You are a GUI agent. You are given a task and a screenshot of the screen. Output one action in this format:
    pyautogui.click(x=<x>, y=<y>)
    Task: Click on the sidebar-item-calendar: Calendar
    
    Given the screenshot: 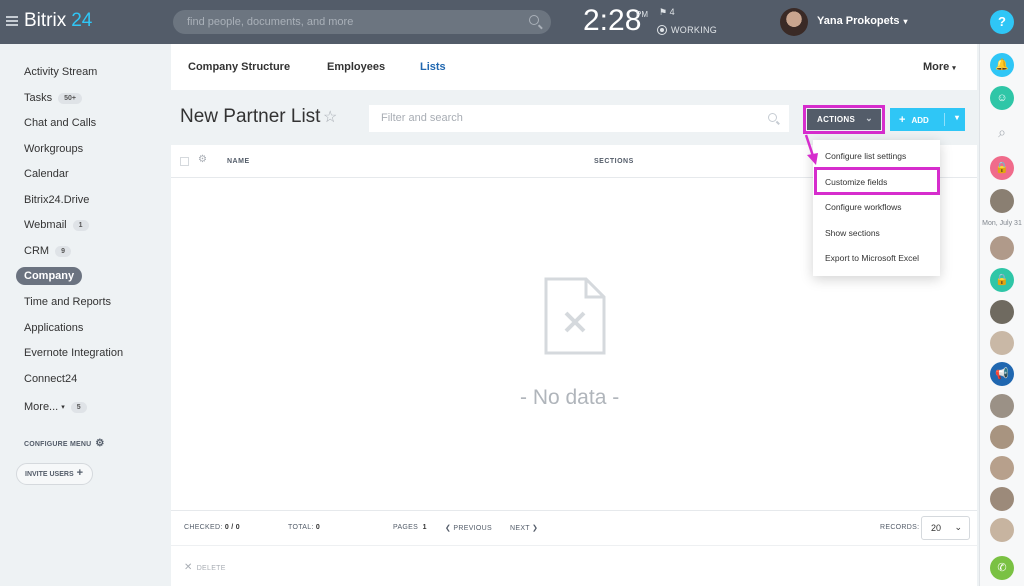 What is the action you would take?
    pyautogui.click(x=46, y=174)
    